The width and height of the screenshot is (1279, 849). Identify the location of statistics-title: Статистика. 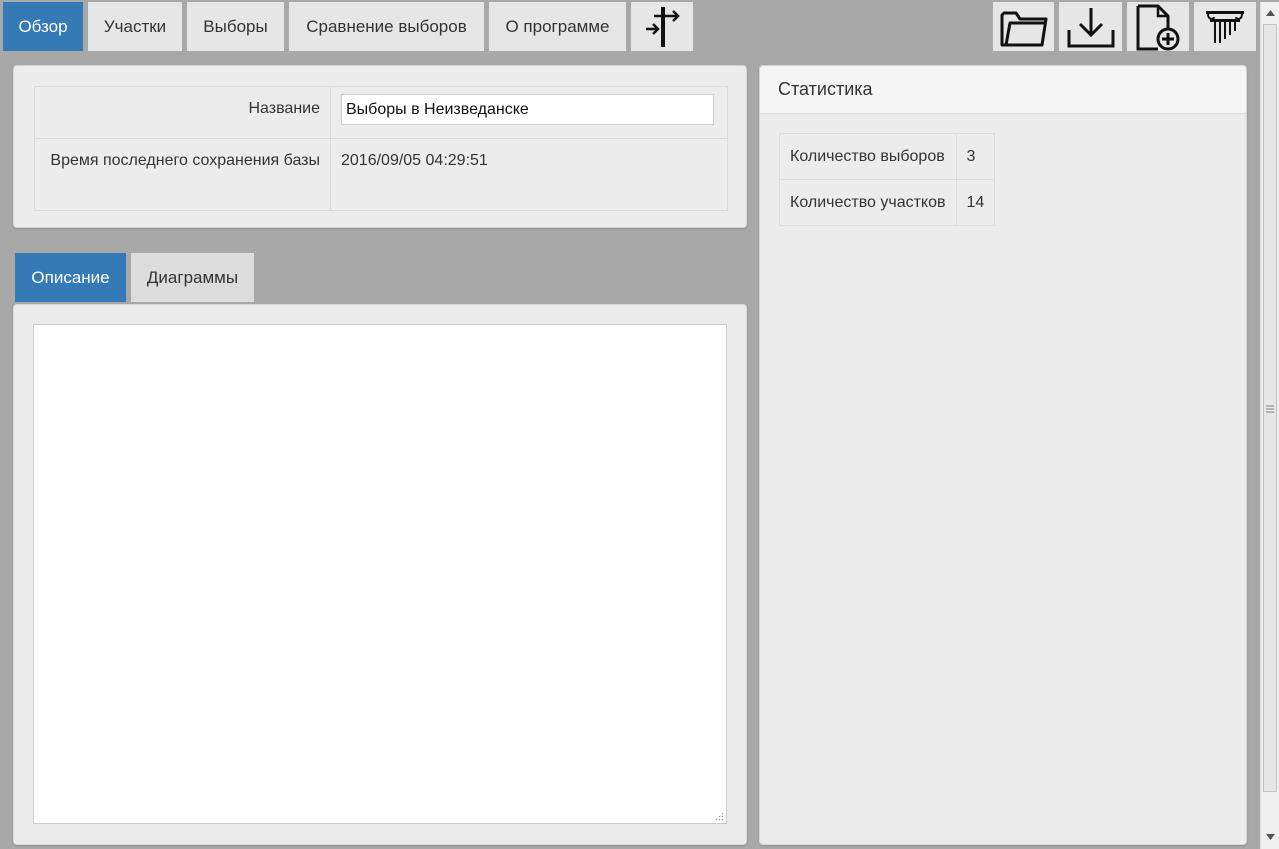
(1003, 90).